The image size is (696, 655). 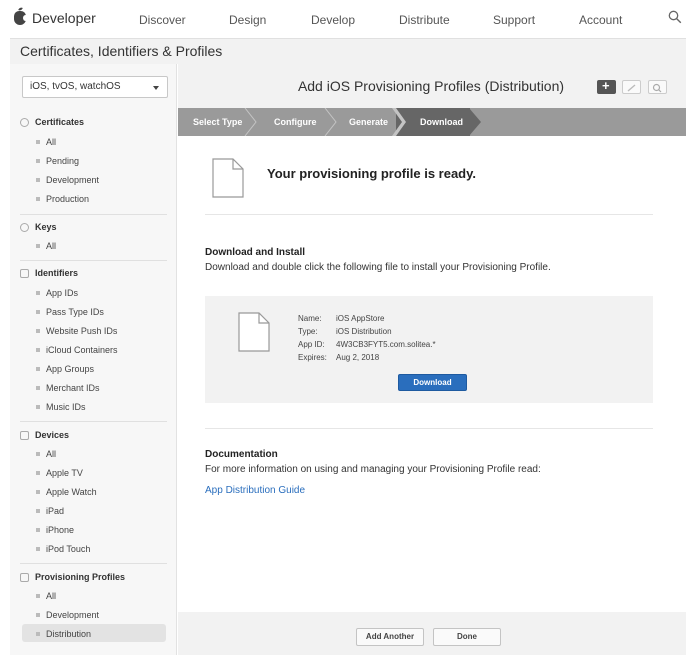 I want to click on section-title-bar: Certificates, Identifiers & Profiles, so click(x=348, y=51).